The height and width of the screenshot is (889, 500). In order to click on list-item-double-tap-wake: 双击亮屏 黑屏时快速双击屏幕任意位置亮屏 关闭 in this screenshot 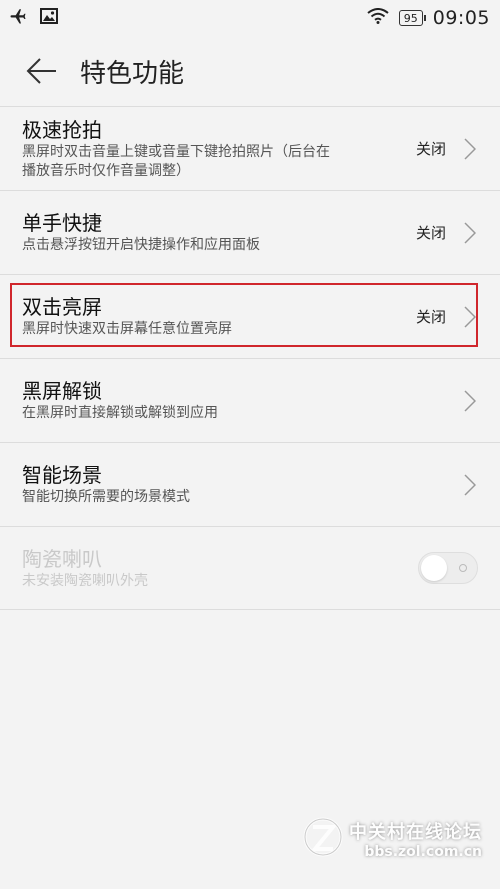, I will do `click(250, 316)`.